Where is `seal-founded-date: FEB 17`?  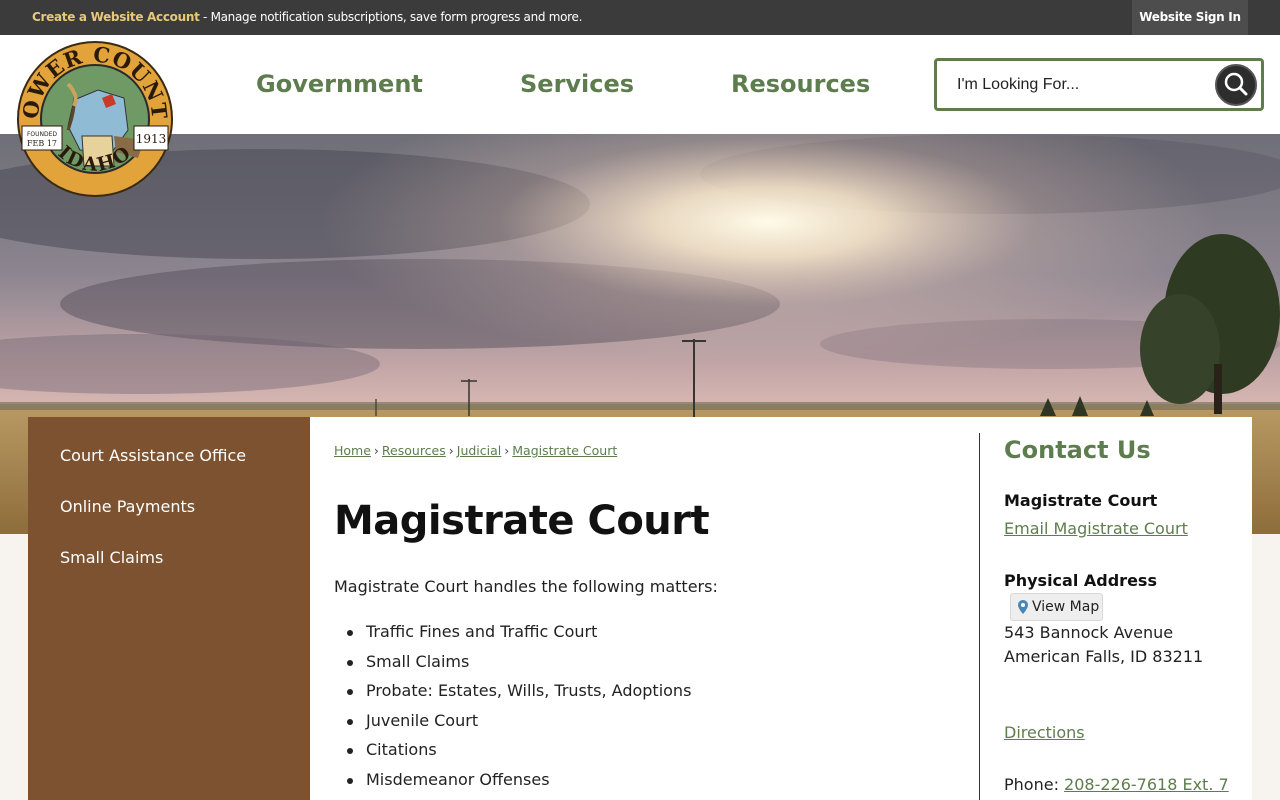
seal-founded-date: FEB 17 is located at coordinates (42, 143).